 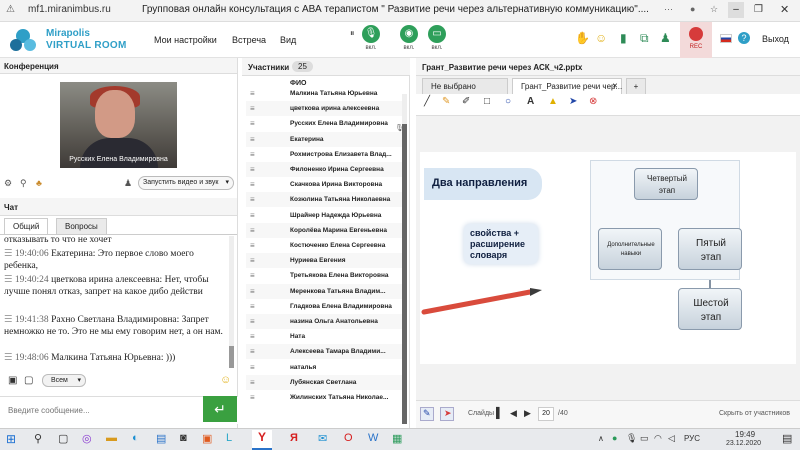 What do you see at coordinates (466, 101) in the screenshot?
I see `marker-tool-icon: ✐` at bounding box center [466, 101].